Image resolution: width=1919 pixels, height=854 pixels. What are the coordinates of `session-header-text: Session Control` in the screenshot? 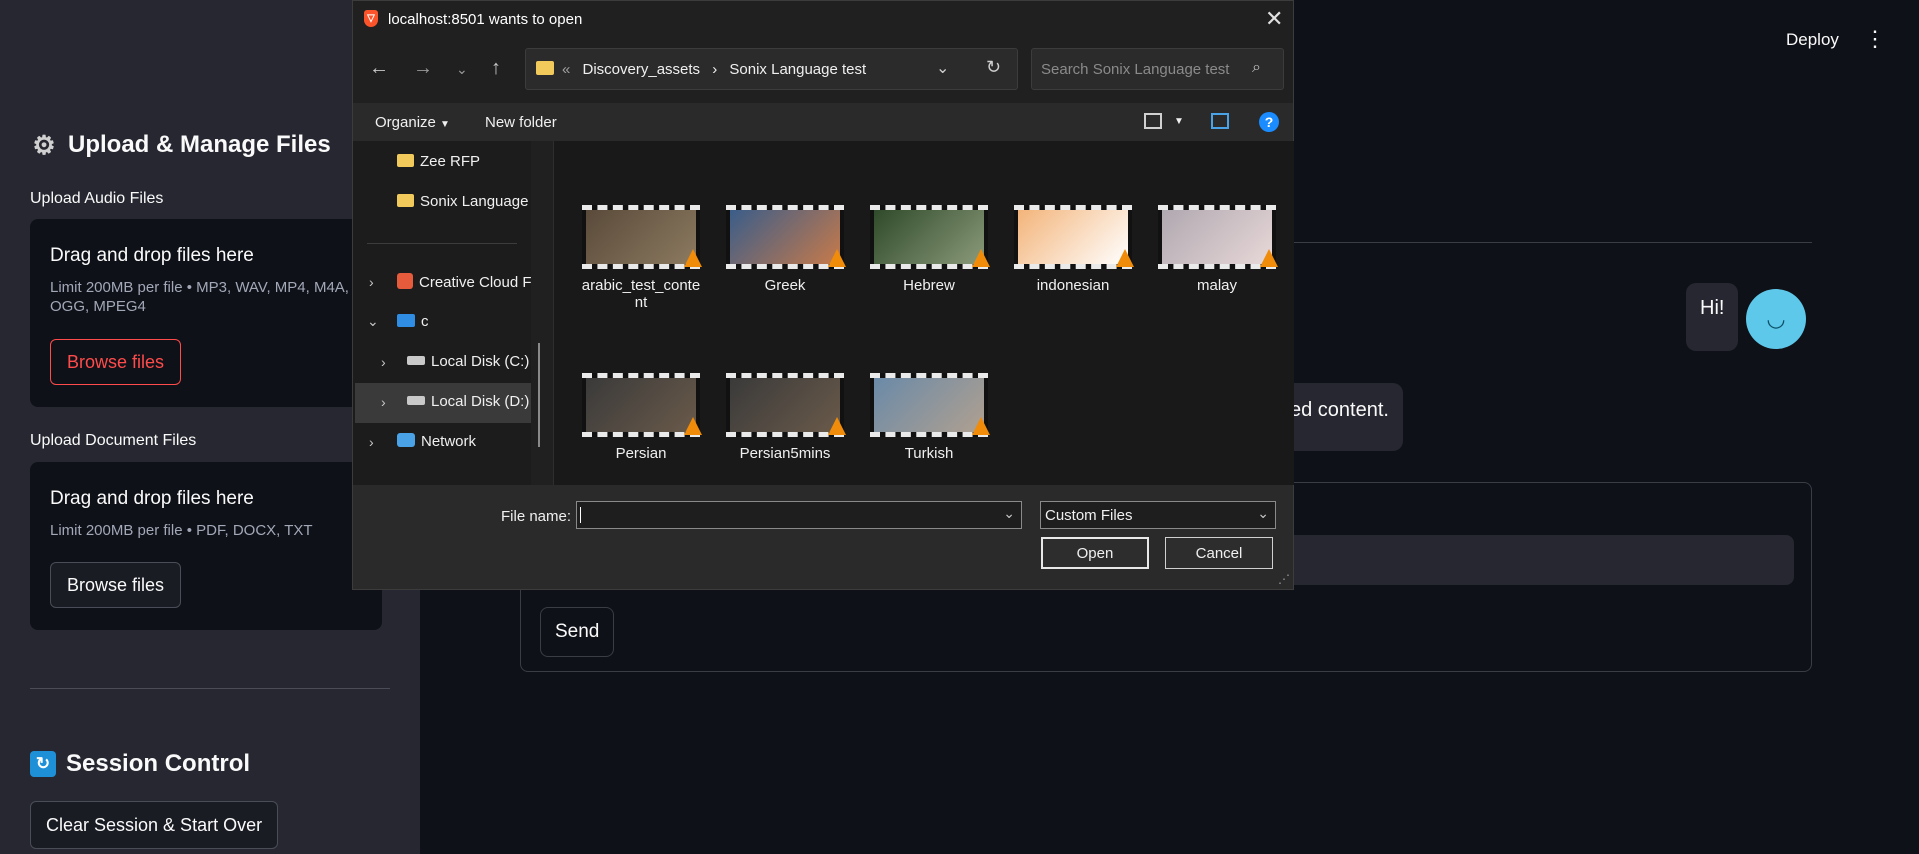 It's located at (158, 763).